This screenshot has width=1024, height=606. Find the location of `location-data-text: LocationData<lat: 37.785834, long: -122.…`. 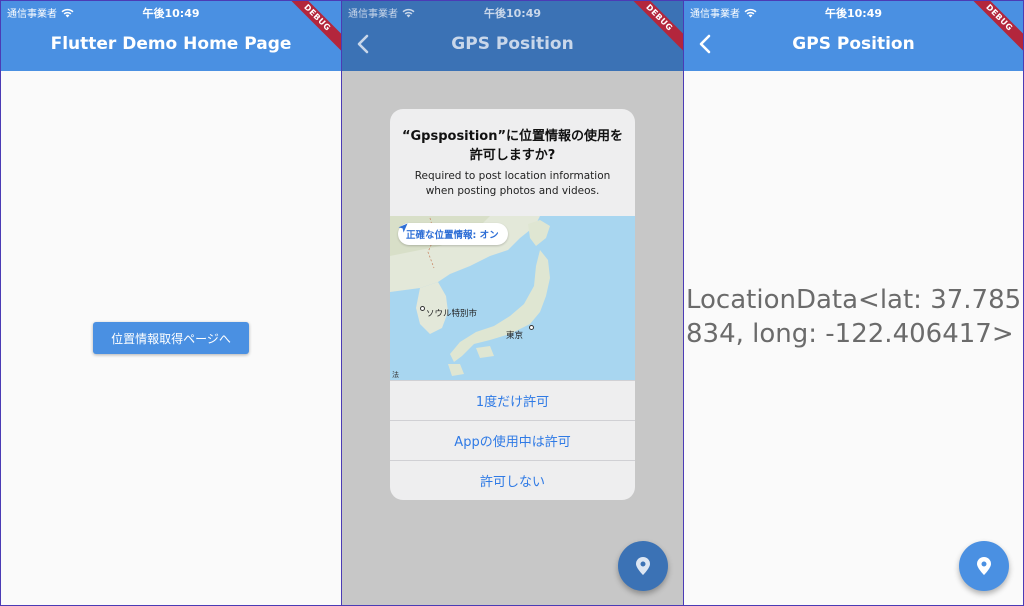

location-data-text: LocationData<lat: 37.785834, long: -122.… is located at coordinates (854, 317).